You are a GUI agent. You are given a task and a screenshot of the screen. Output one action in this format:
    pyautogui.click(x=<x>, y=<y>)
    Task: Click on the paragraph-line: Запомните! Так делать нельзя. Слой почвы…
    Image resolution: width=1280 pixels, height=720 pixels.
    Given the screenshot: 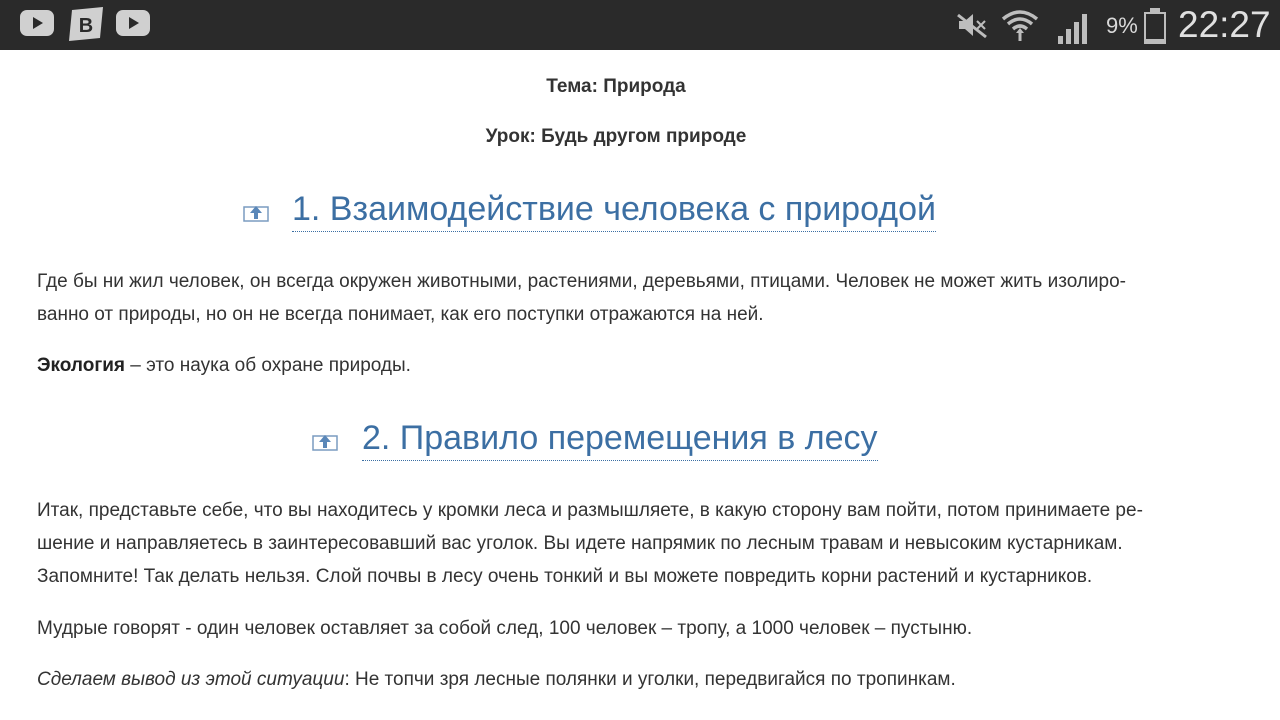 What is the action you would take?
    pyautogui.click(x=565, y=576)
    